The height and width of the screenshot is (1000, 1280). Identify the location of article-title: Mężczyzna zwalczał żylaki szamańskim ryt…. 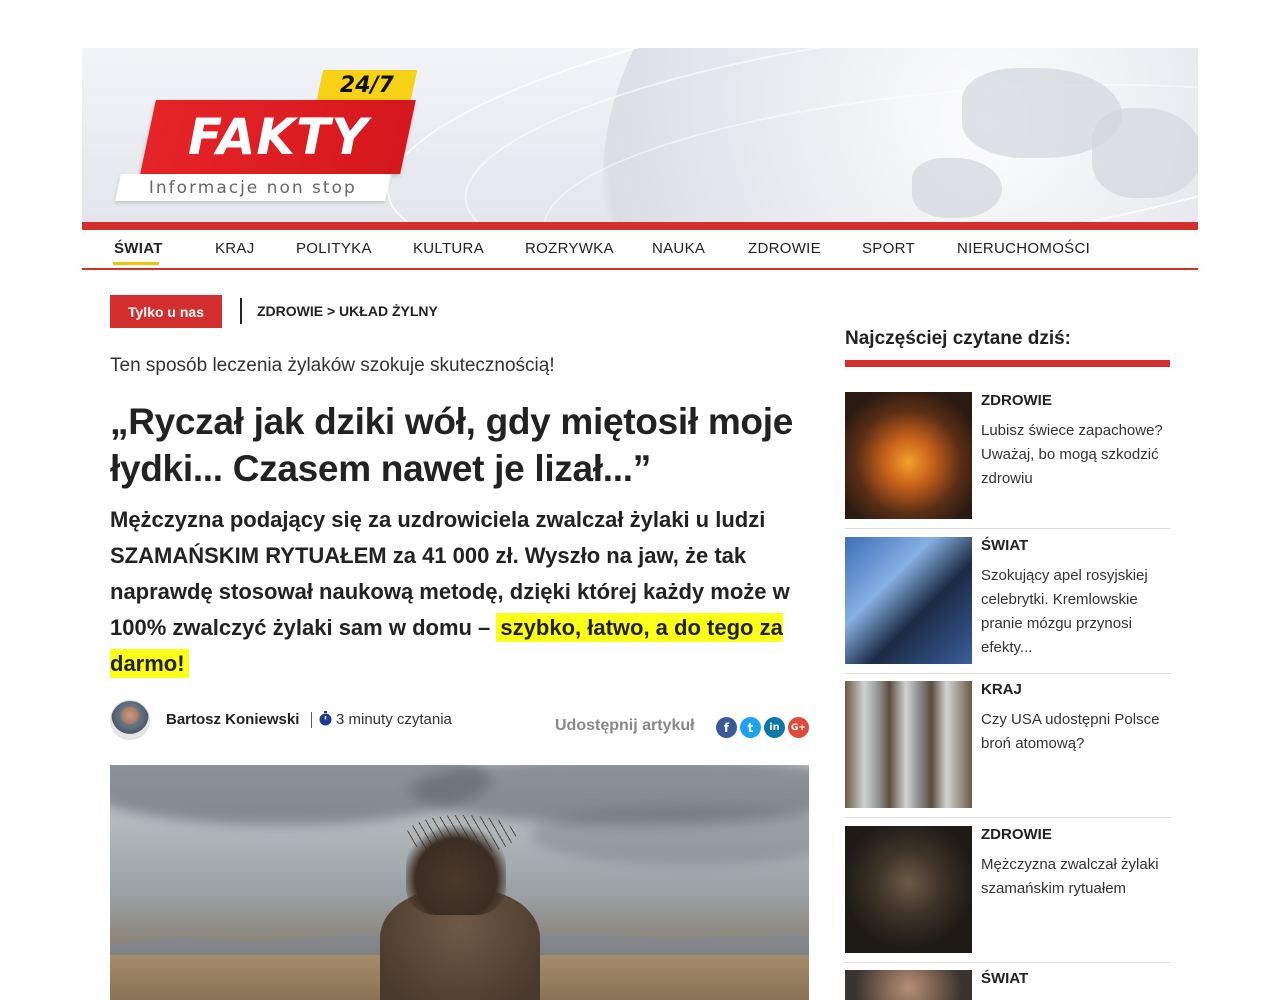
(1077, 877).